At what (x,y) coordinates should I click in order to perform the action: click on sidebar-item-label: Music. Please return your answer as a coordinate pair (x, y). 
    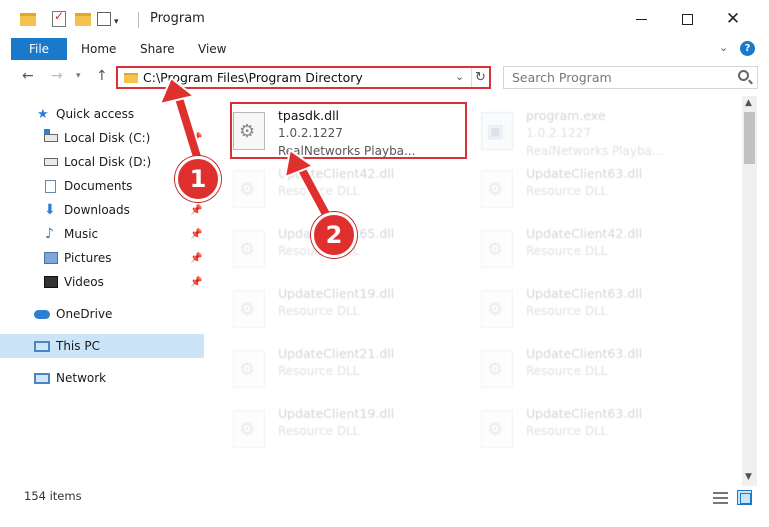
    Looking at the image, I should click on (81, 234).